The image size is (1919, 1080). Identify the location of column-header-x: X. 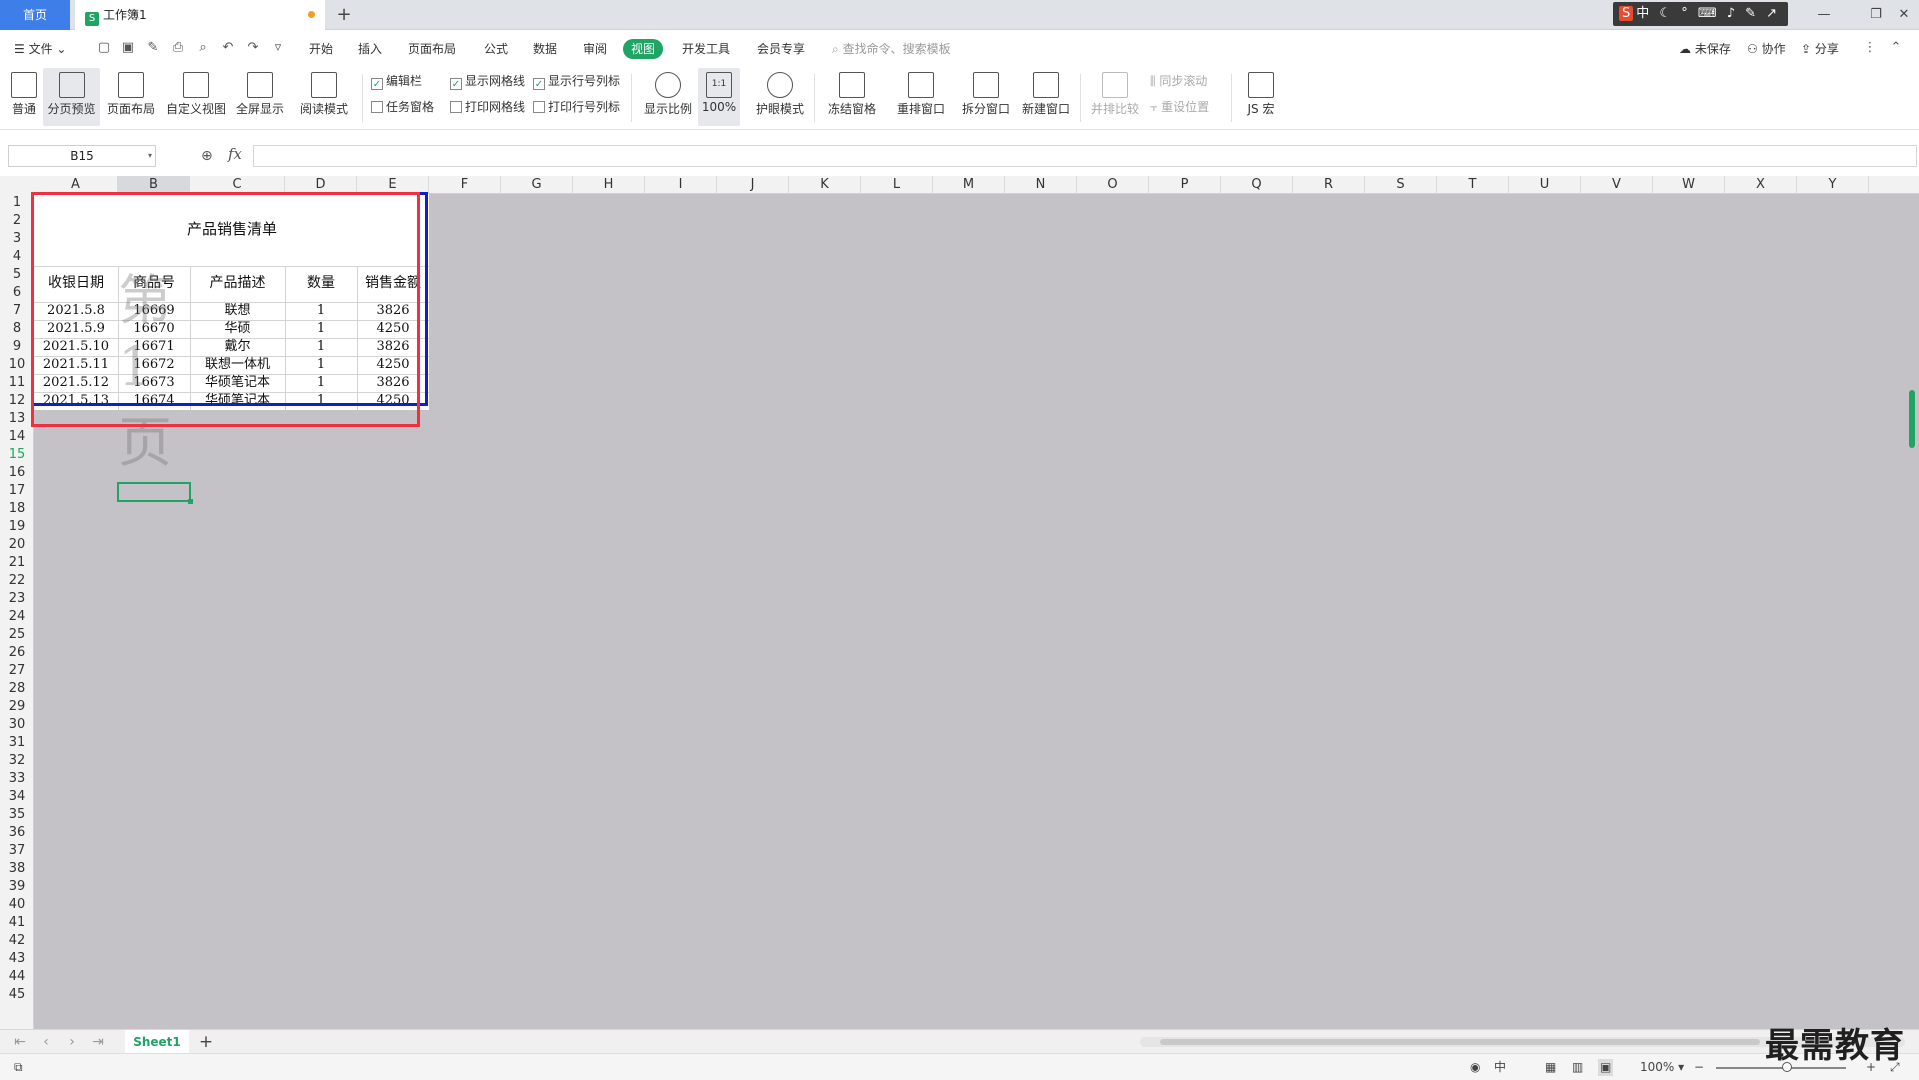
(1761, 185).